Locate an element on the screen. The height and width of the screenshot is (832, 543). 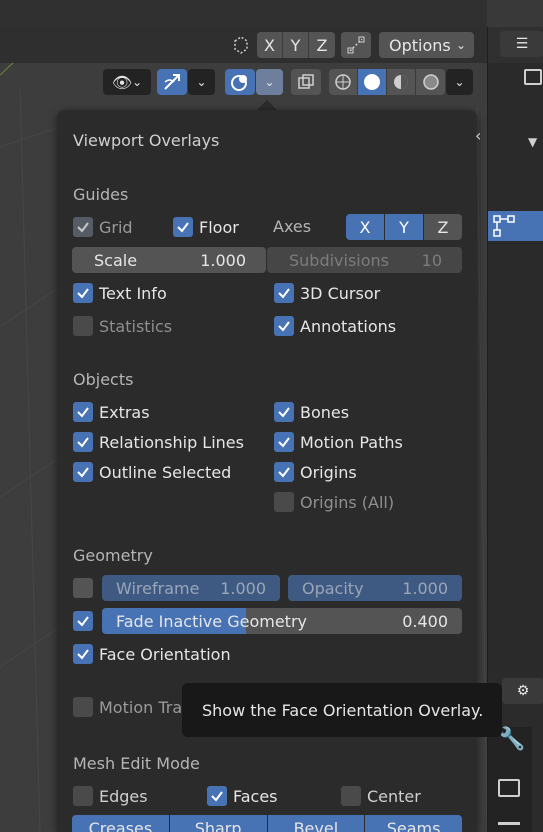
popover-arrow is located at coordinates (267, 105).